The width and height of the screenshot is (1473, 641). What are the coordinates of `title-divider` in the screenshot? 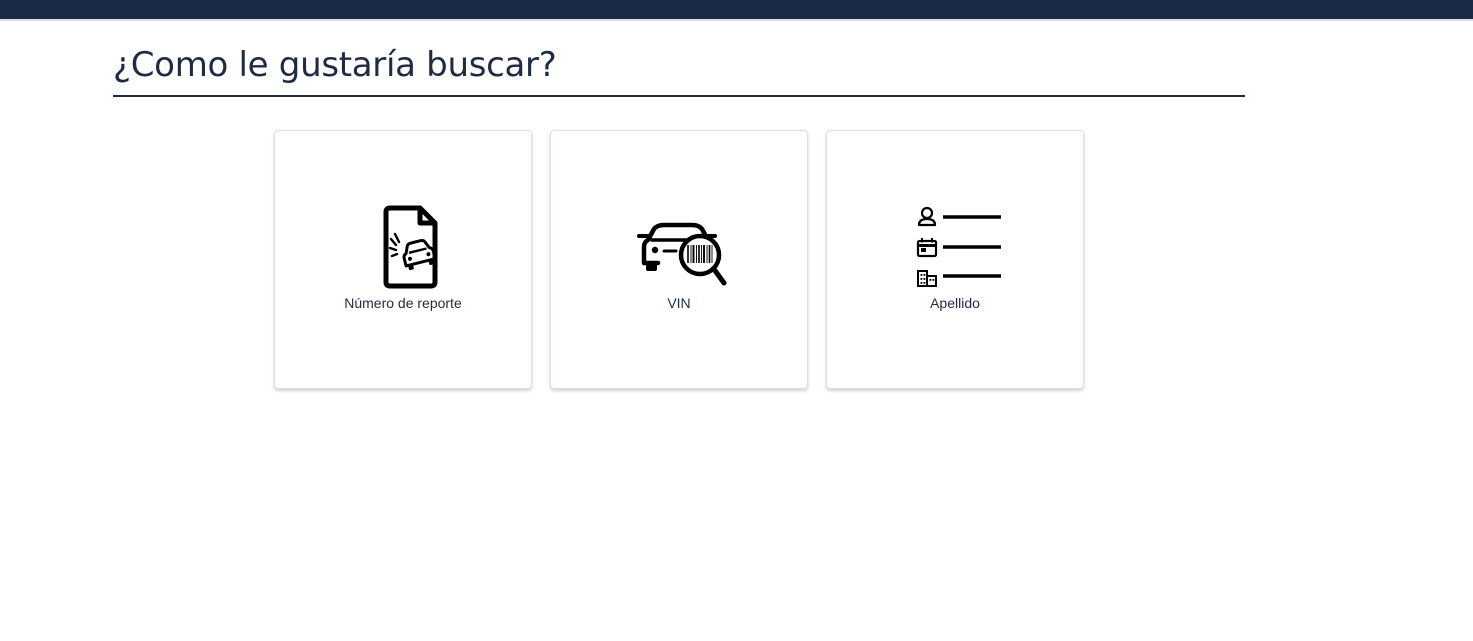 It's located at (679, 96).